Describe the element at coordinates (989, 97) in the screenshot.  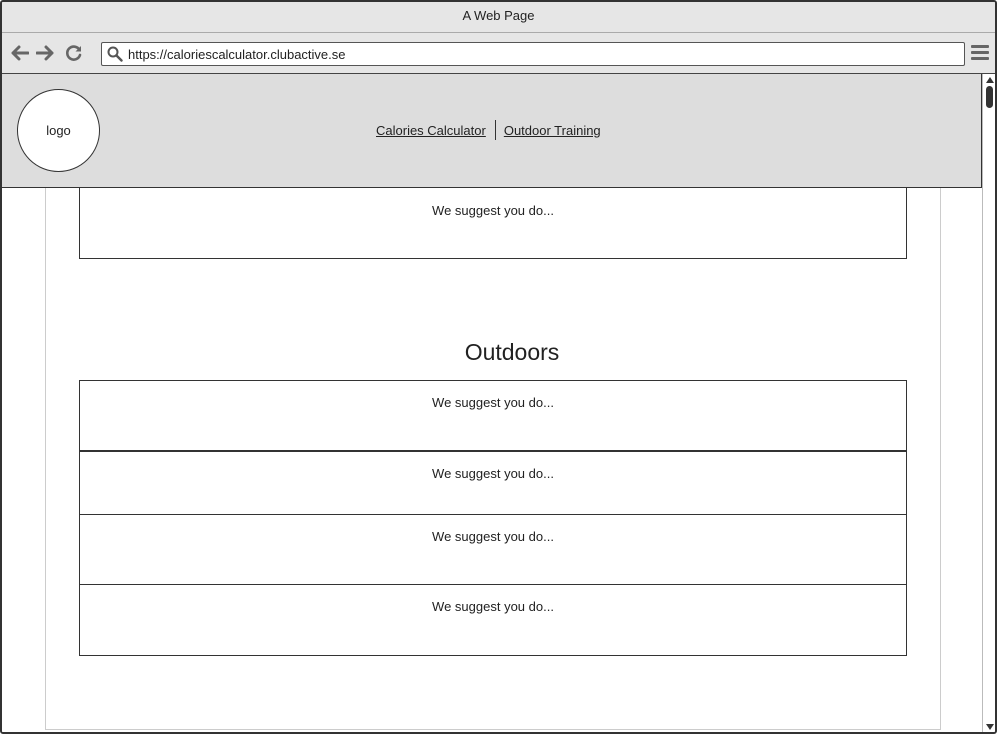
I see `scroll-thumb` at that location.